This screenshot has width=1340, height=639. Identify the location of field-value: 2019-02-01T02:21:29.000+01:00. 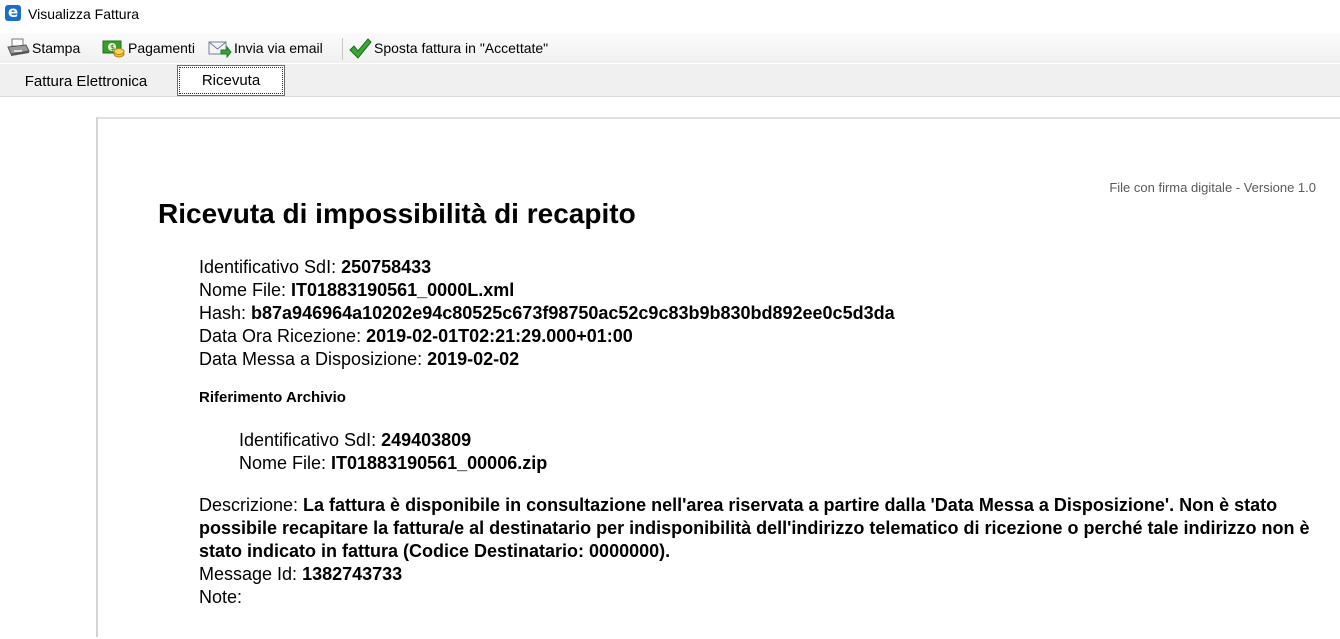
(499, 336).